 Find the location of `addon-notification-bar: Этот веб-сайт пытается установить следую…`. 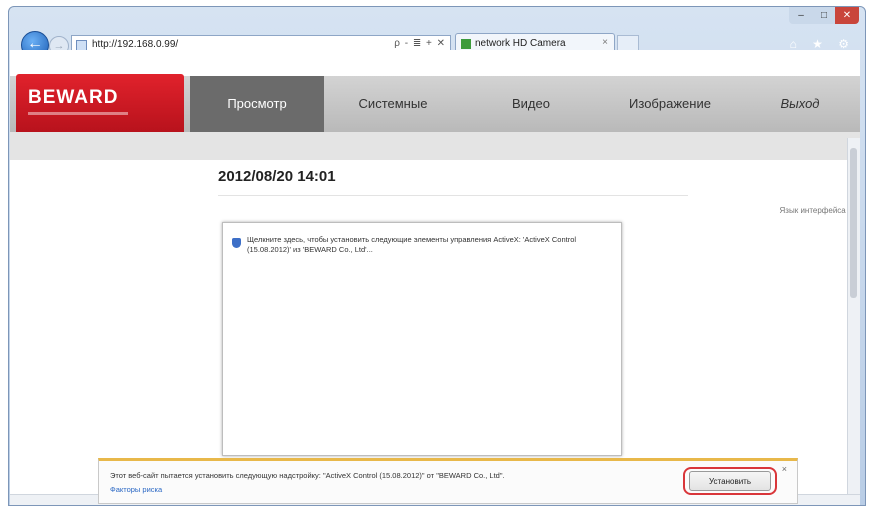

addon-notification-bar: Этот веб-сайт пытается установить следую… is located at coordinates (448, 481).